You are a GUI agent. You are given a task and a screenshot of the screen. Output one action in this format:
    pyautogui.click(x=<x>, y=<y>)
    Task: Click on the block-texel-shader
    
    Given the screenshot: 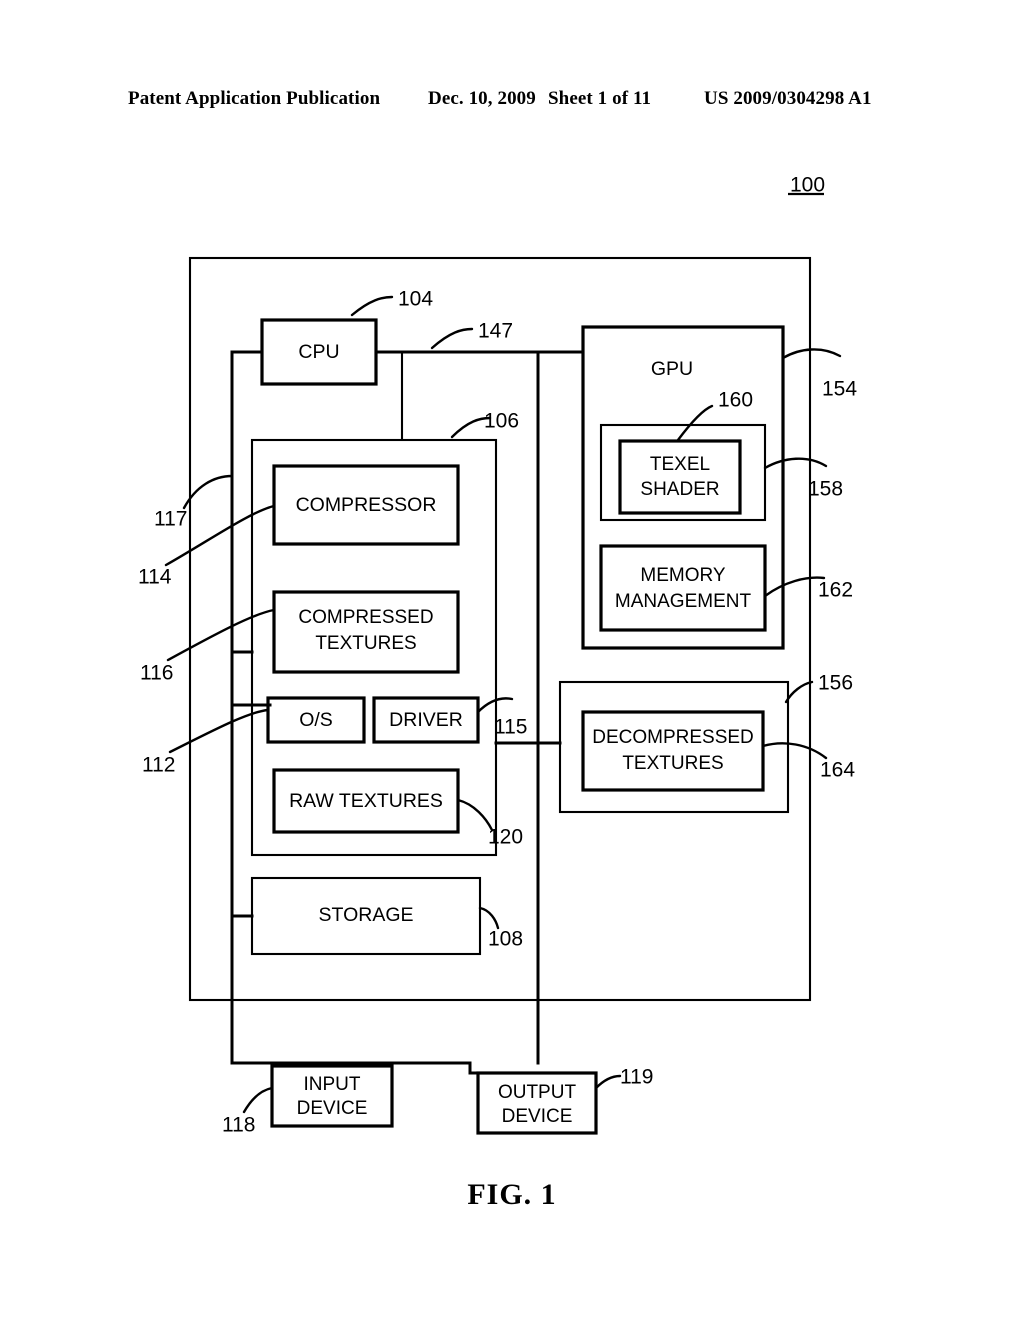 What is the action you would take?
    pyautogui.click(x=680, y=477)
    